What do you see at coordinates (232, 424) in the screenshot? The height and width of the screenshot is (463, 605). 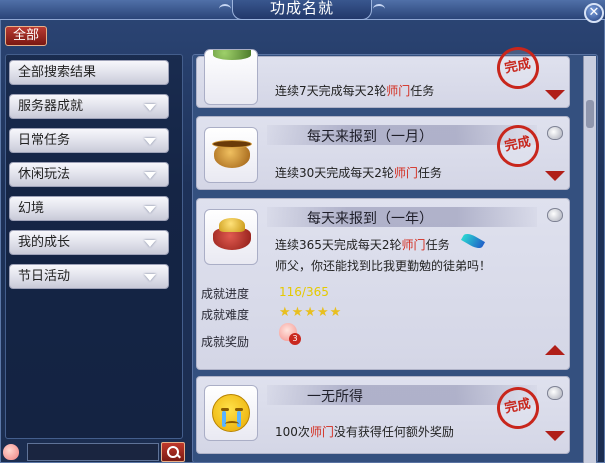 I see `mouth-shape` at bounding box center [232, 424].